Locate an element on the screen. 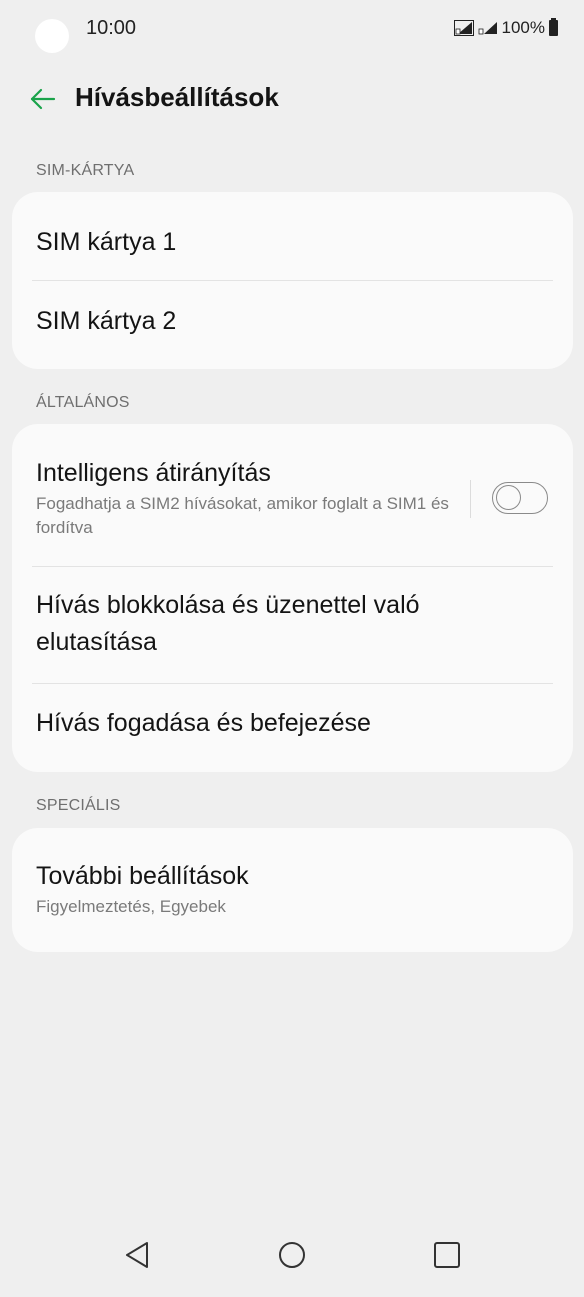 The height and width of the screenshot is (1297, 584). arrow-left-icon is located at coordinates (43, 99).